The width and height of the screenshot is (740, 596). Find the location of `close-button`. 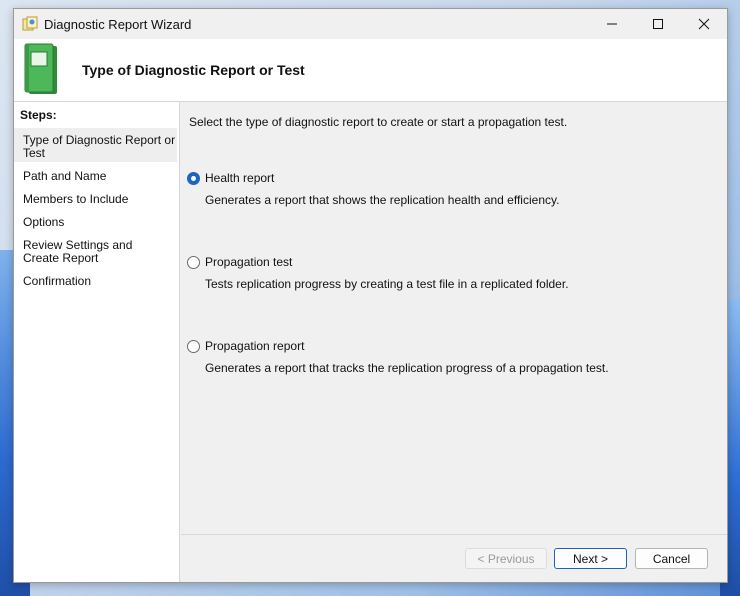

close-button is located at coordinates (704, 24).